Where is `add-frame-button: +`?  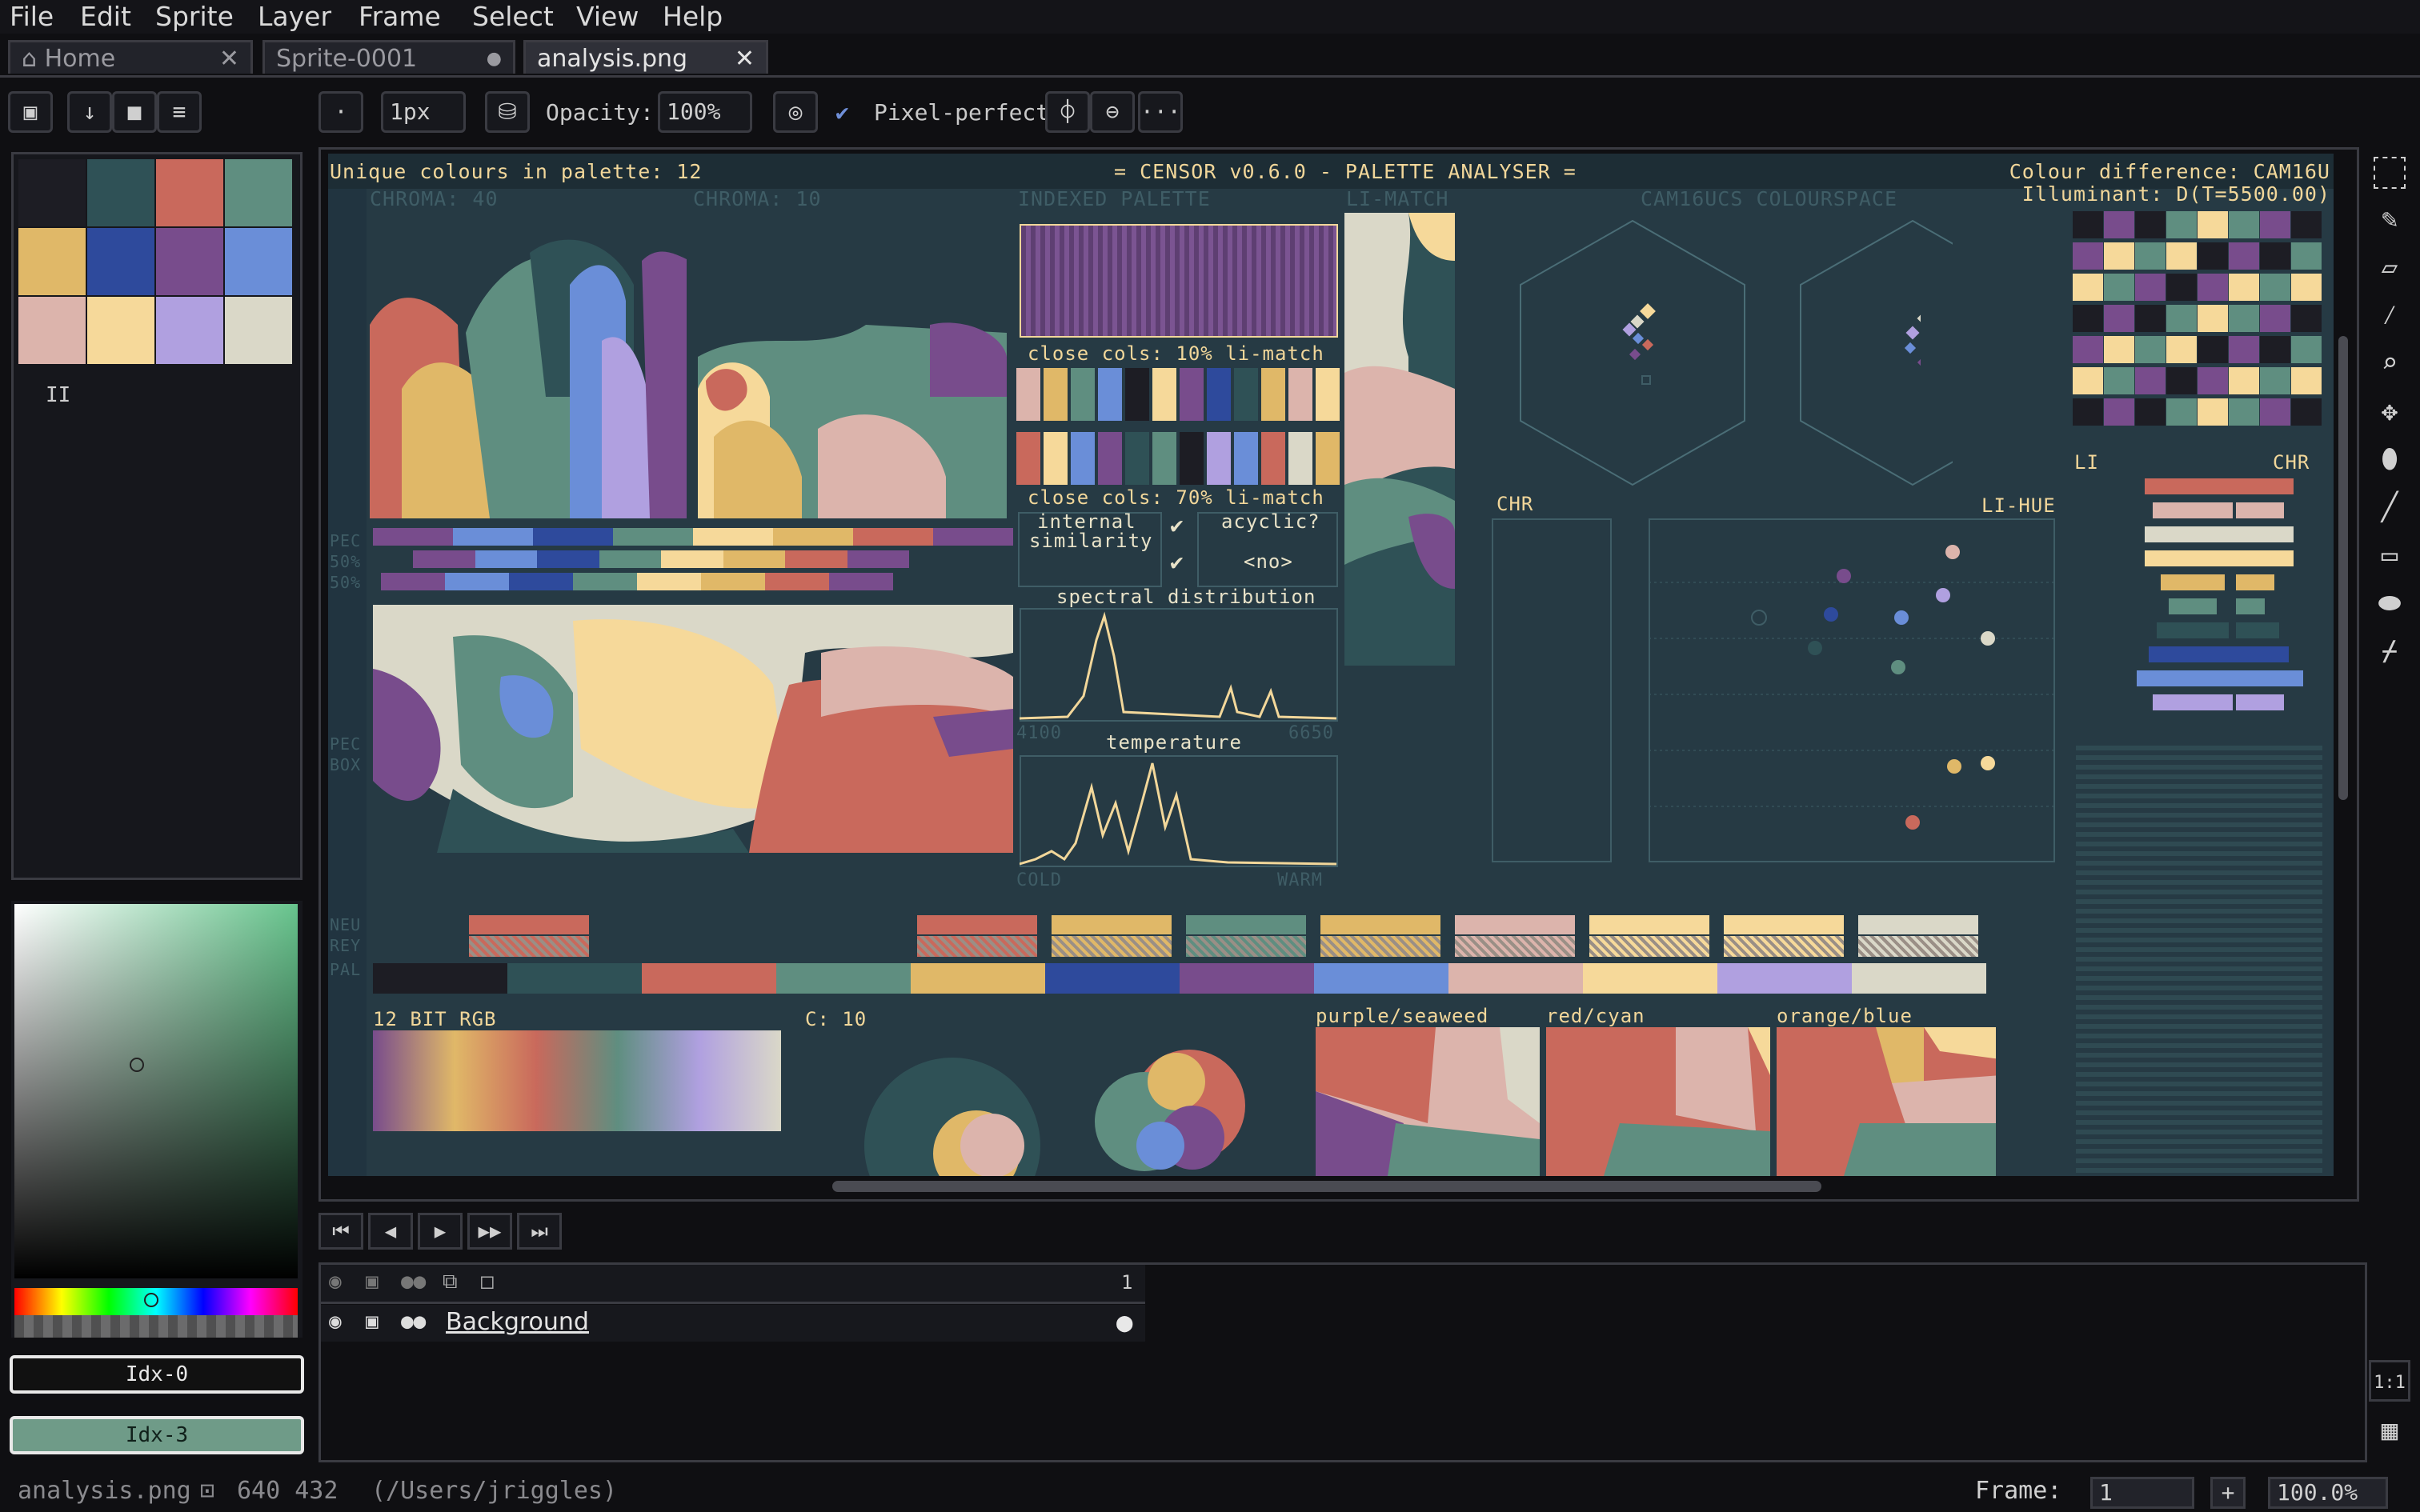 add-frame-button: + is located at coordinates (2228, 1493).